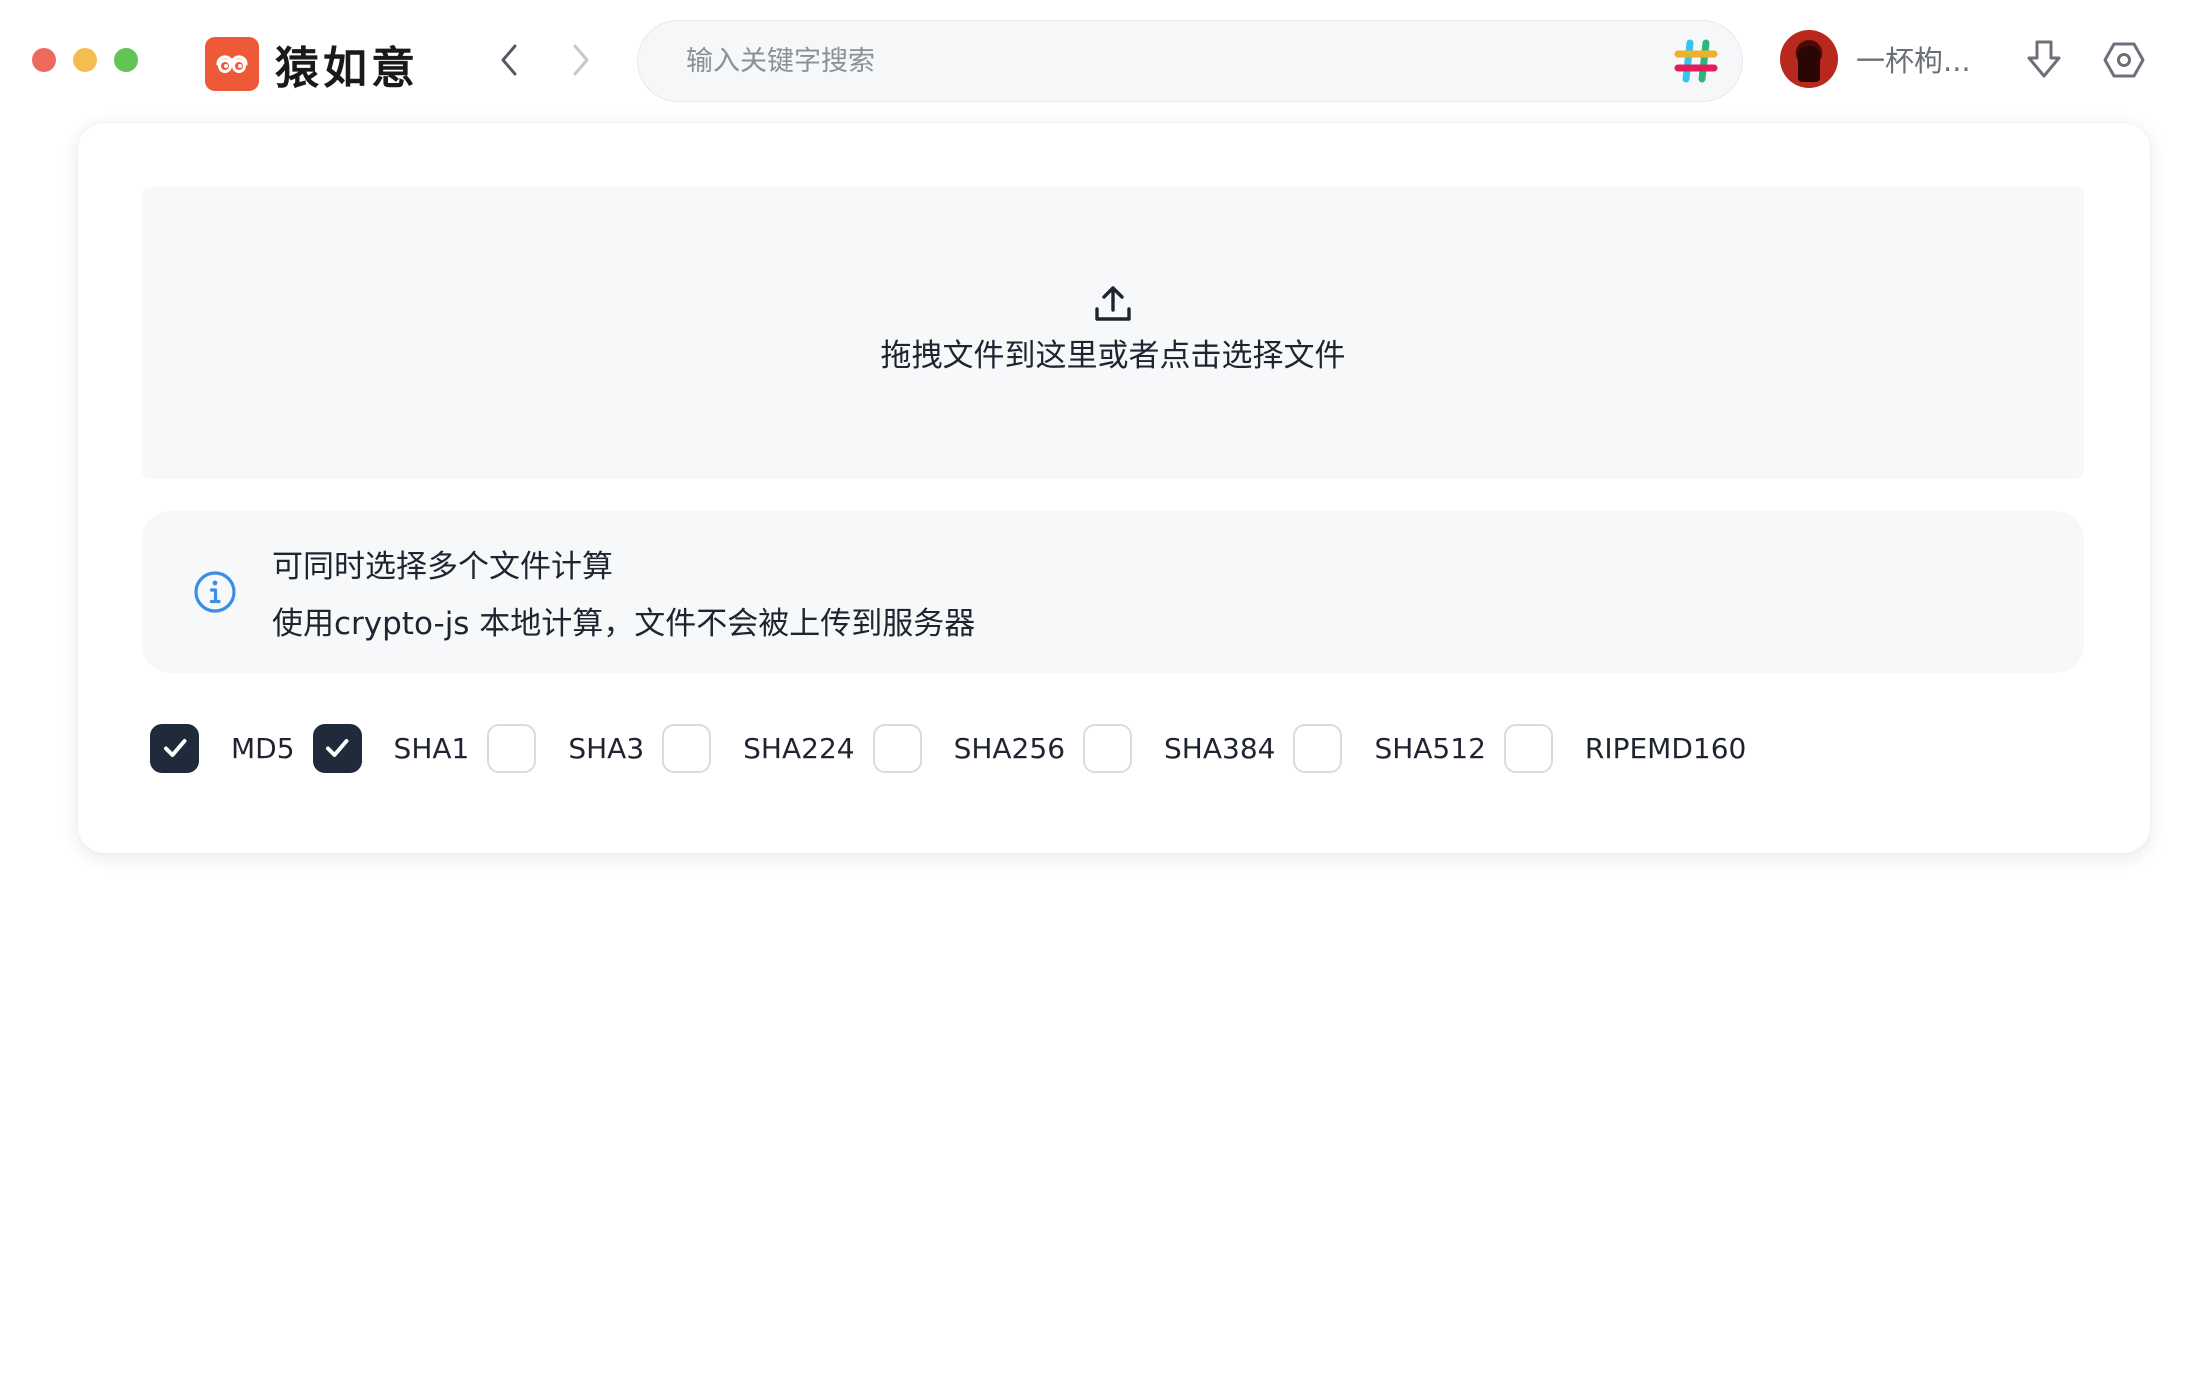 This screenshot has height=1400, width=2200. Describe the element at coordinates (1009, 748) in the screenshot. I see `algorithm-label: SHA256` at that location.